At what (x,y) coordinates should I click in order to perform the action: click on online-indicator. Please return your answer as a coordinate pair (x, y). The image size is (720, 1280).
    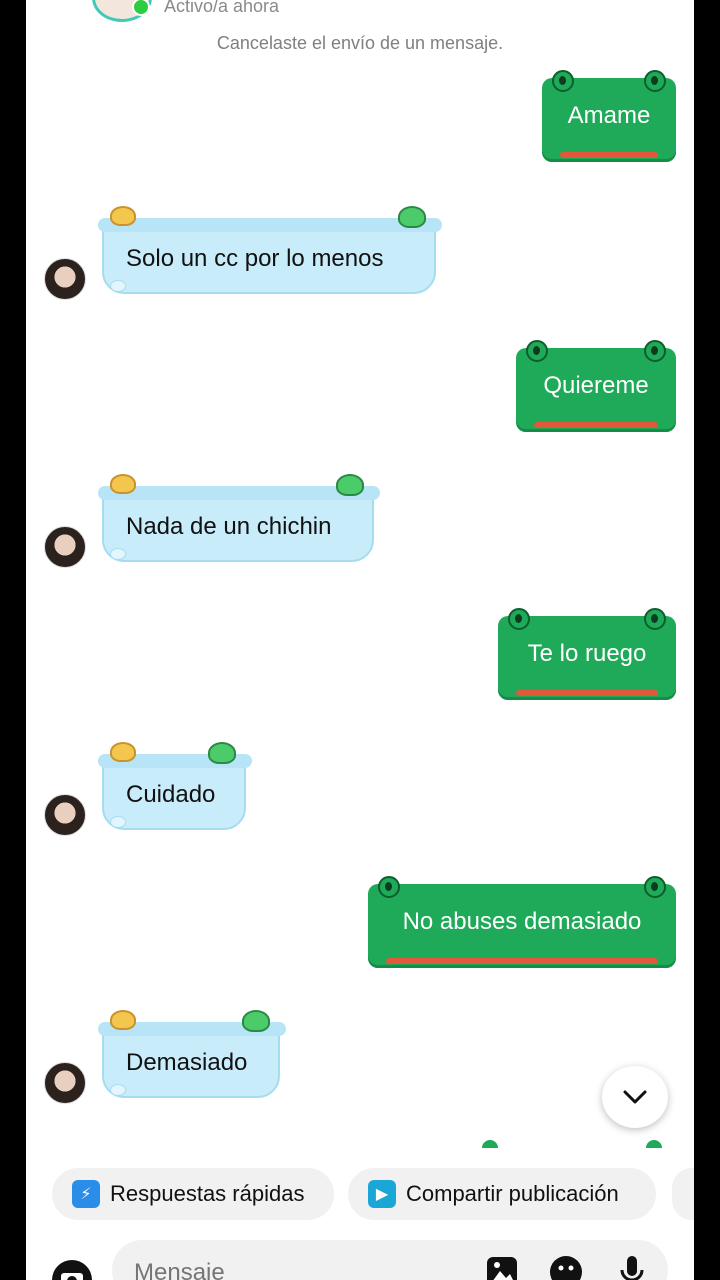
    Looking at the image, I should click on (141, 8).